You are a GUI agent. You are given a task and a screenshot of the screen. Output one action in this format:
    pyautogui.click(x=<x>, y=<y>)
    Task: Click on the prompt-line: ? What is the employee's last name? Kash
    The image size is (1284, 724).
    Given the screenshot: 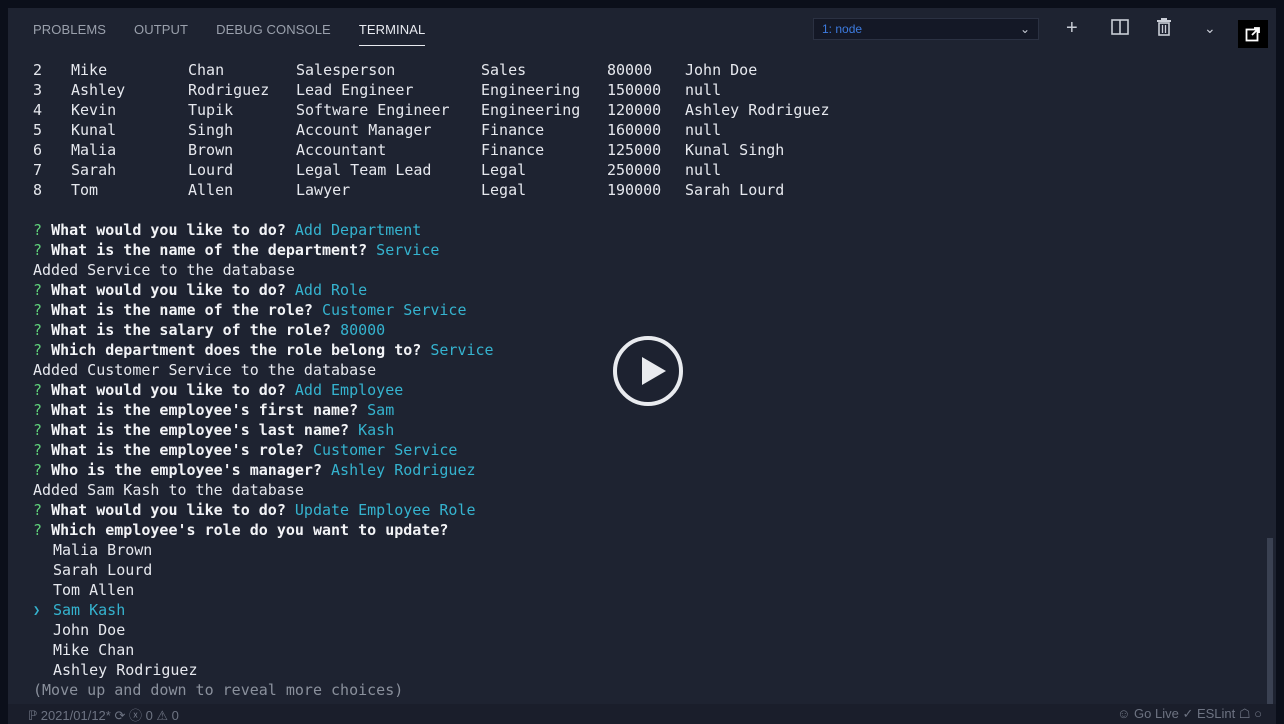 What is the action you would take?
    pyautogui.click(x=654, y=430)
    